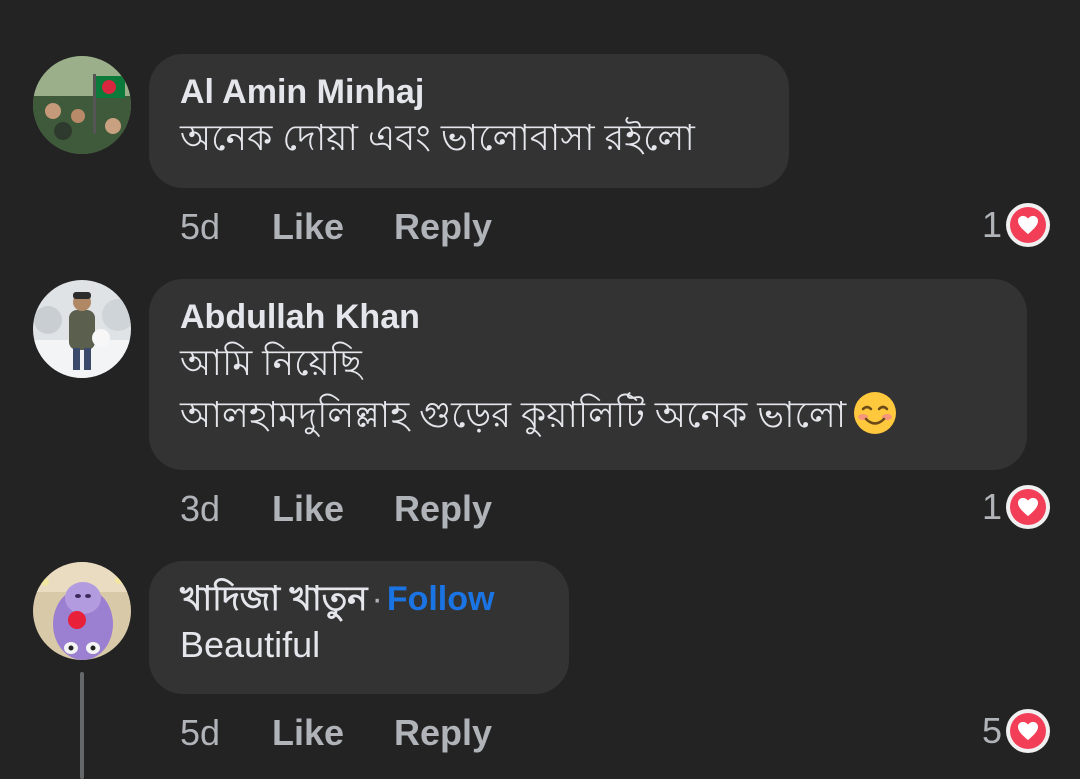 The width and height of the screenshot is (1080, 779). Describe the element at coordinates (587, 317) in the screenshot. I see `author-name: Abdullah Khan` at that location.